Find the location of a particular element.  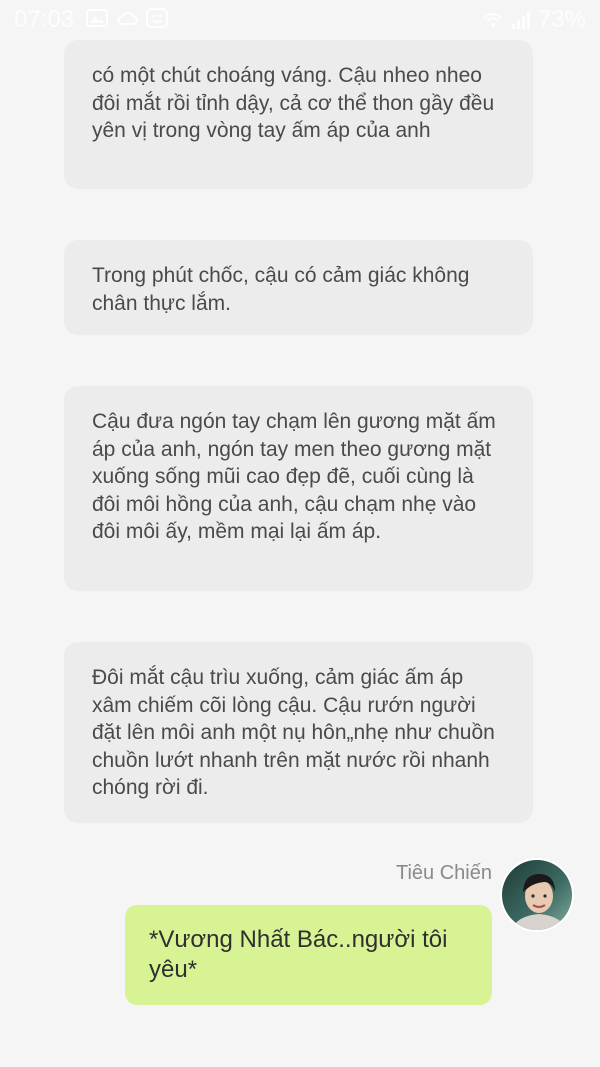

gallery-icon is located at coordinates (97, 18).